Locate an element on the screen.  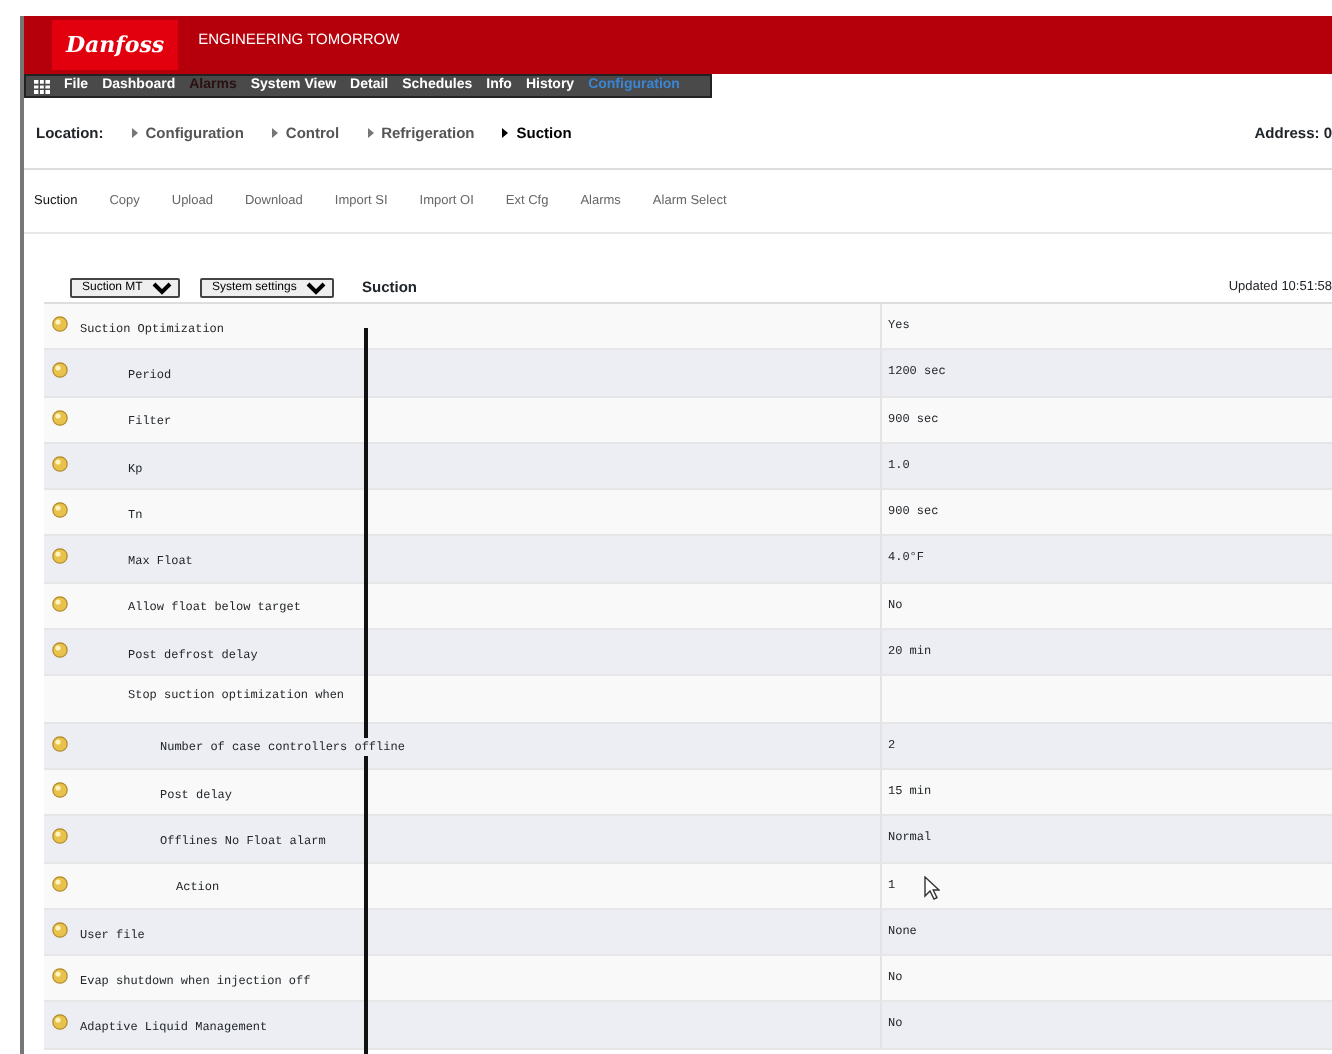
mouse-pointer-icon is located at coordinates (932, 888).